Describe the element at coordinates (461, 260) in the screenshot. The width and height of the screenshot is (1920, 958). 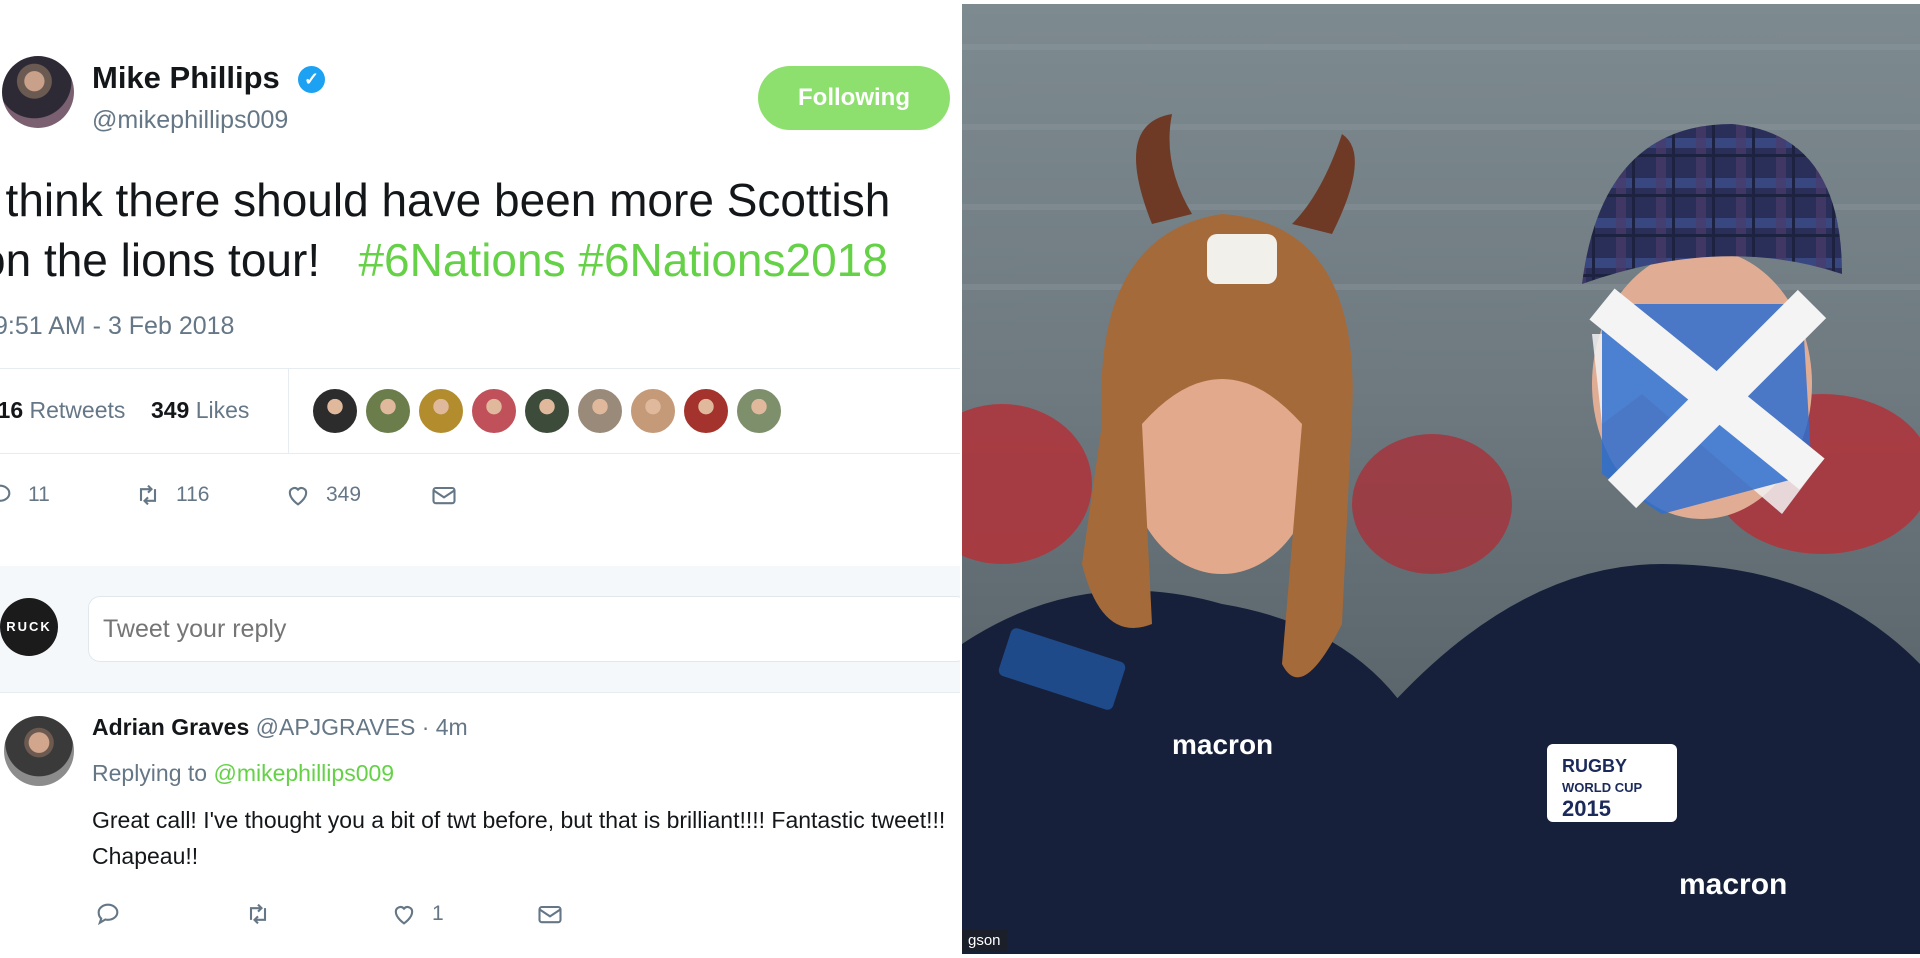
I see `hashtag-link: #6Nations` at that location.